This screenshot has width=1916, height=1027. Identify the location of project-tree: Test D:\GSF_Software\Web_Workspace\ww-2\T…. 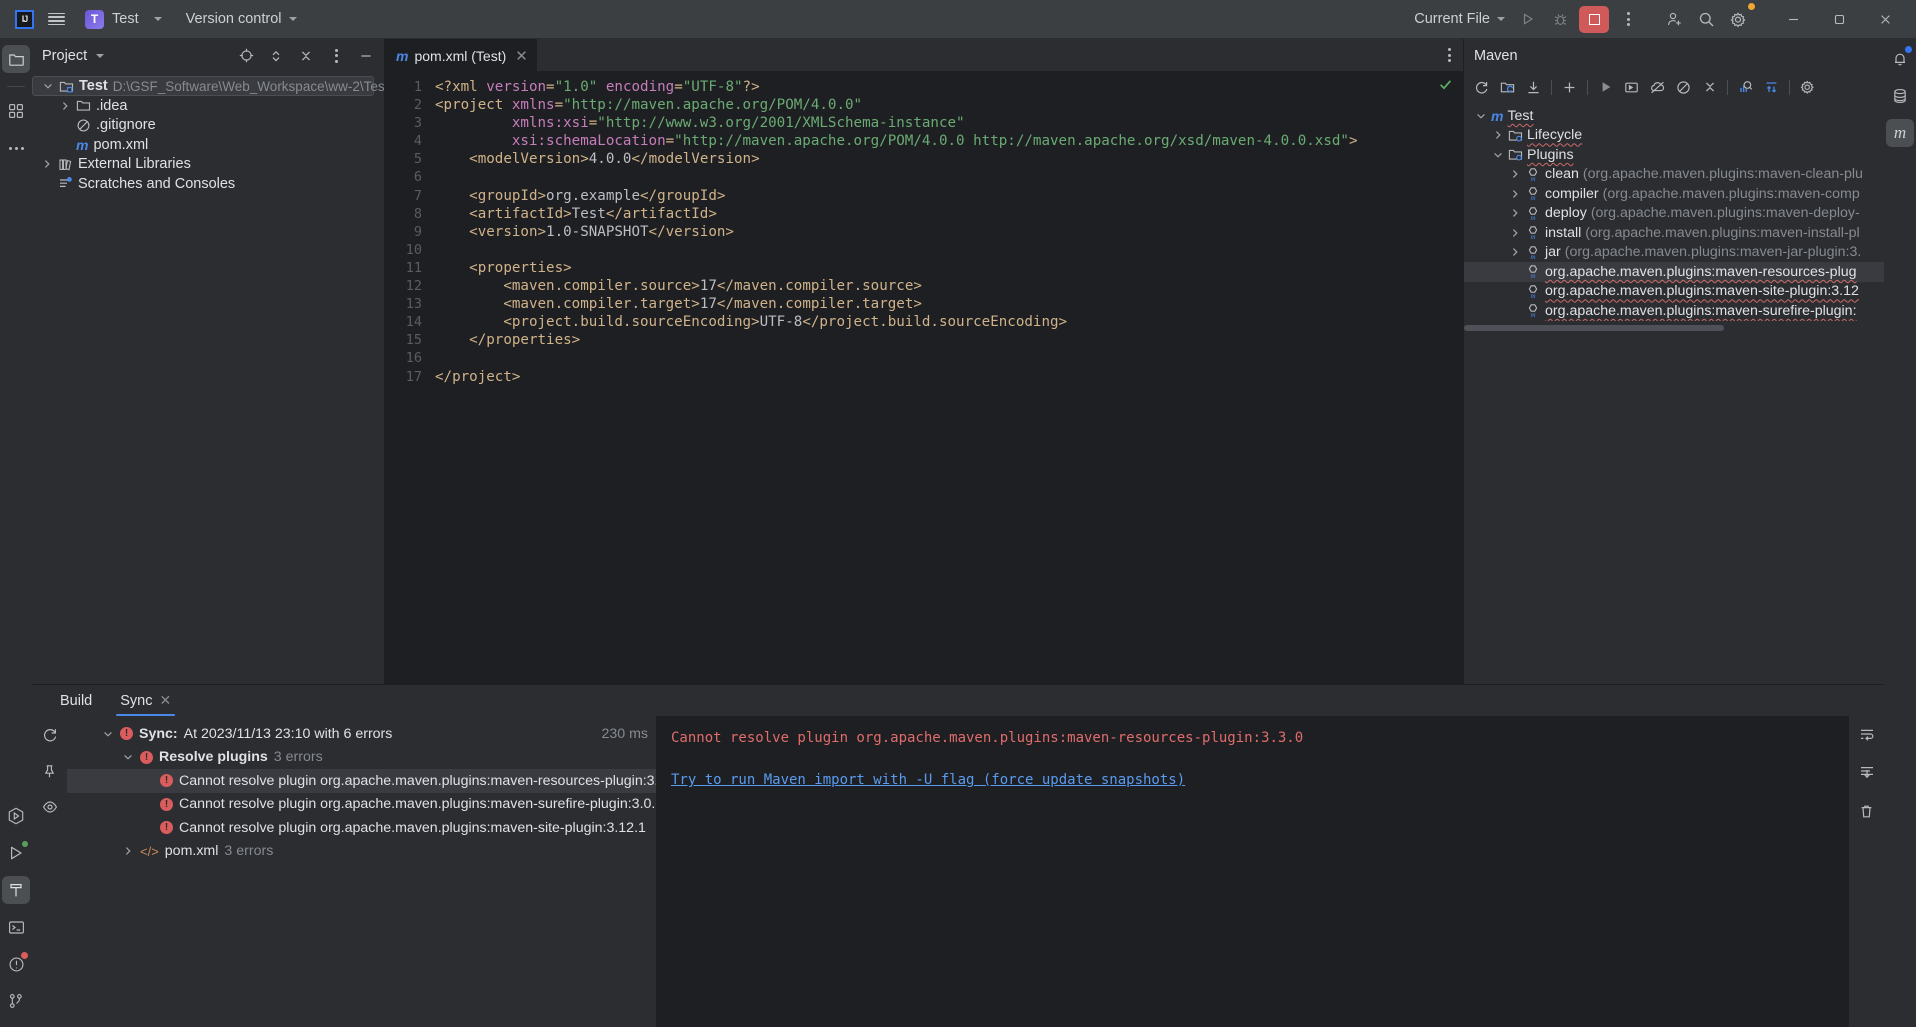
(208, 133).